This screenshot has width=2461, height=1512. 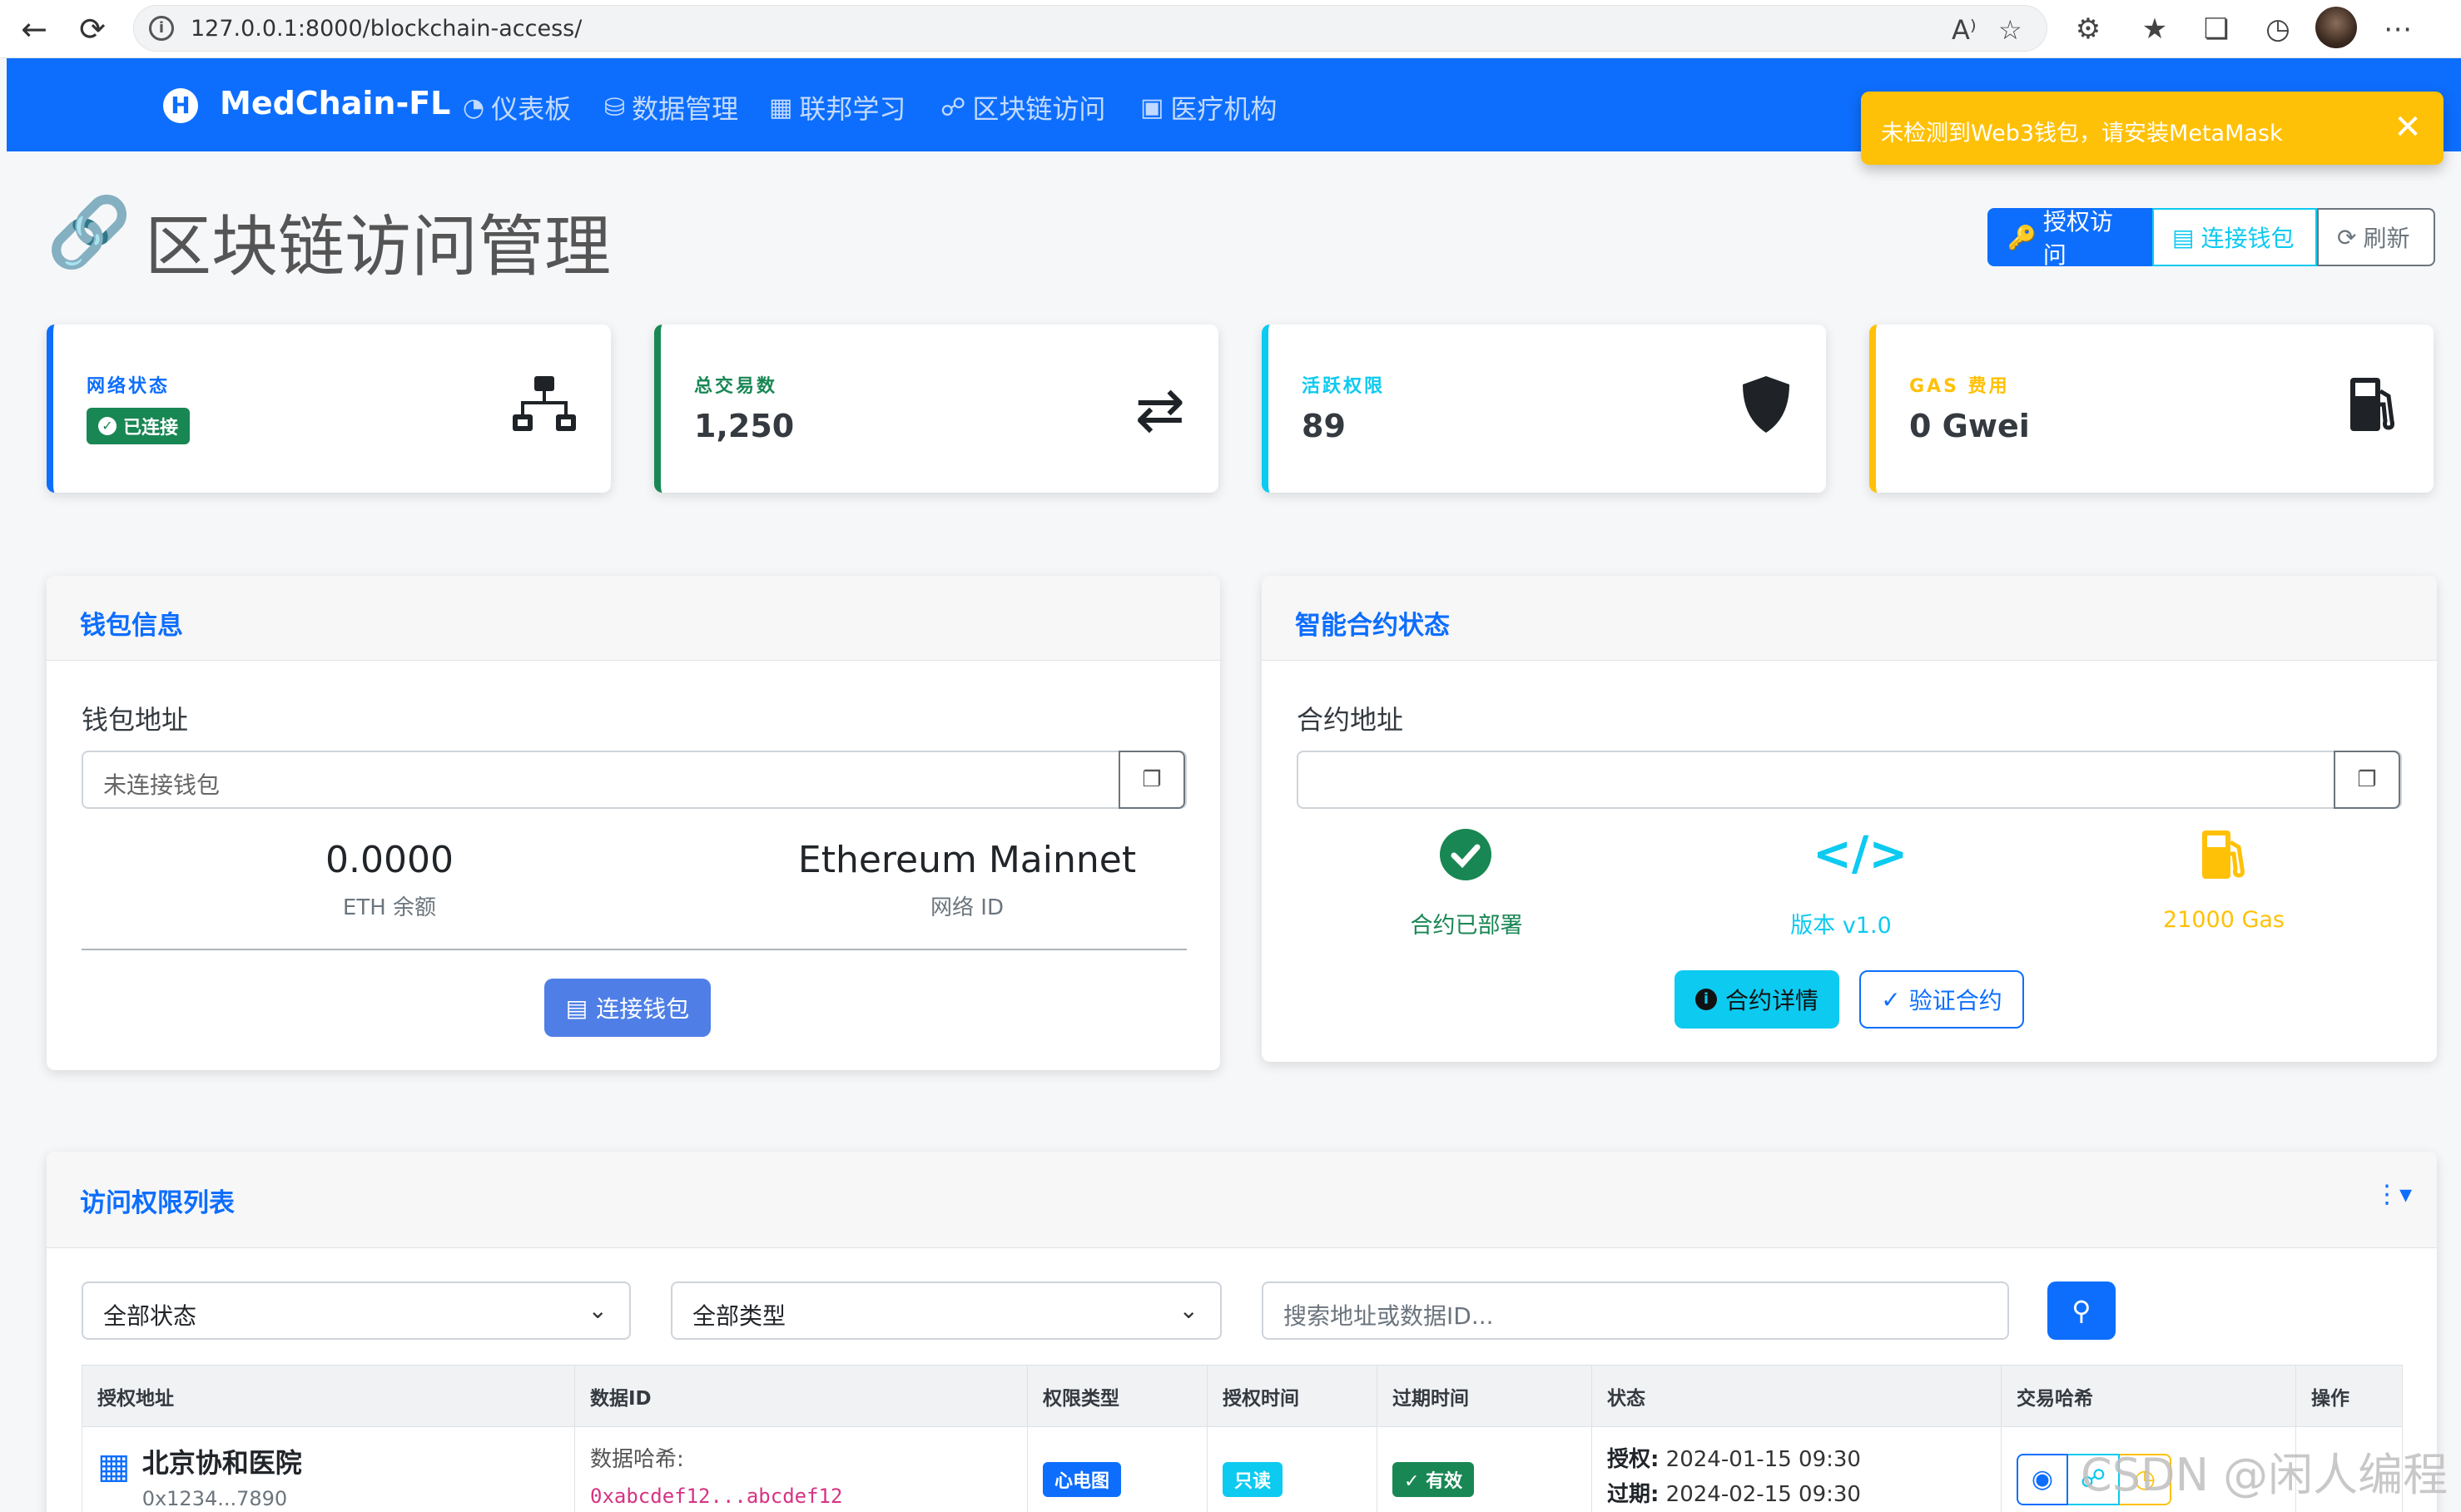 I want to click on panel-title: 钱包信息, so click(x=131, y=626).